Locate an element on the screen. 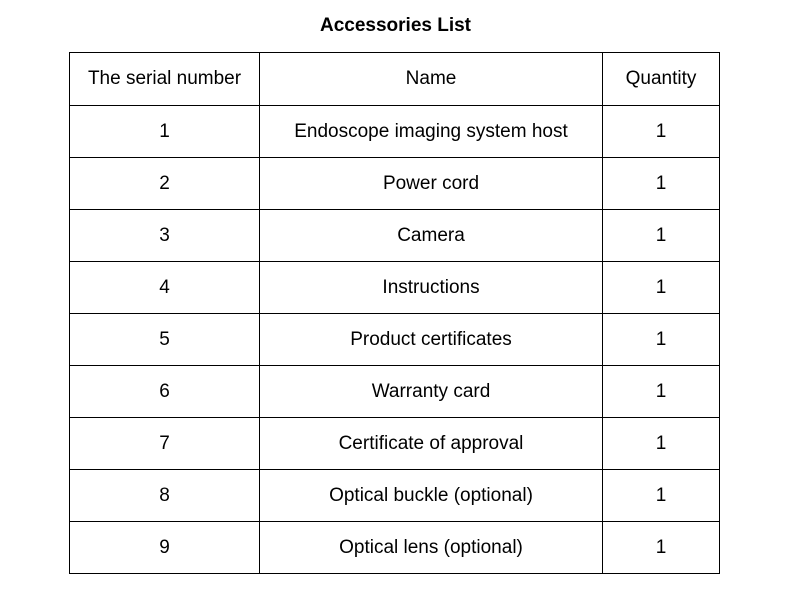 The width and height of the screenshot is (791, 594). table-row: 3 Camera 1 is located at coordinates (394, 235).